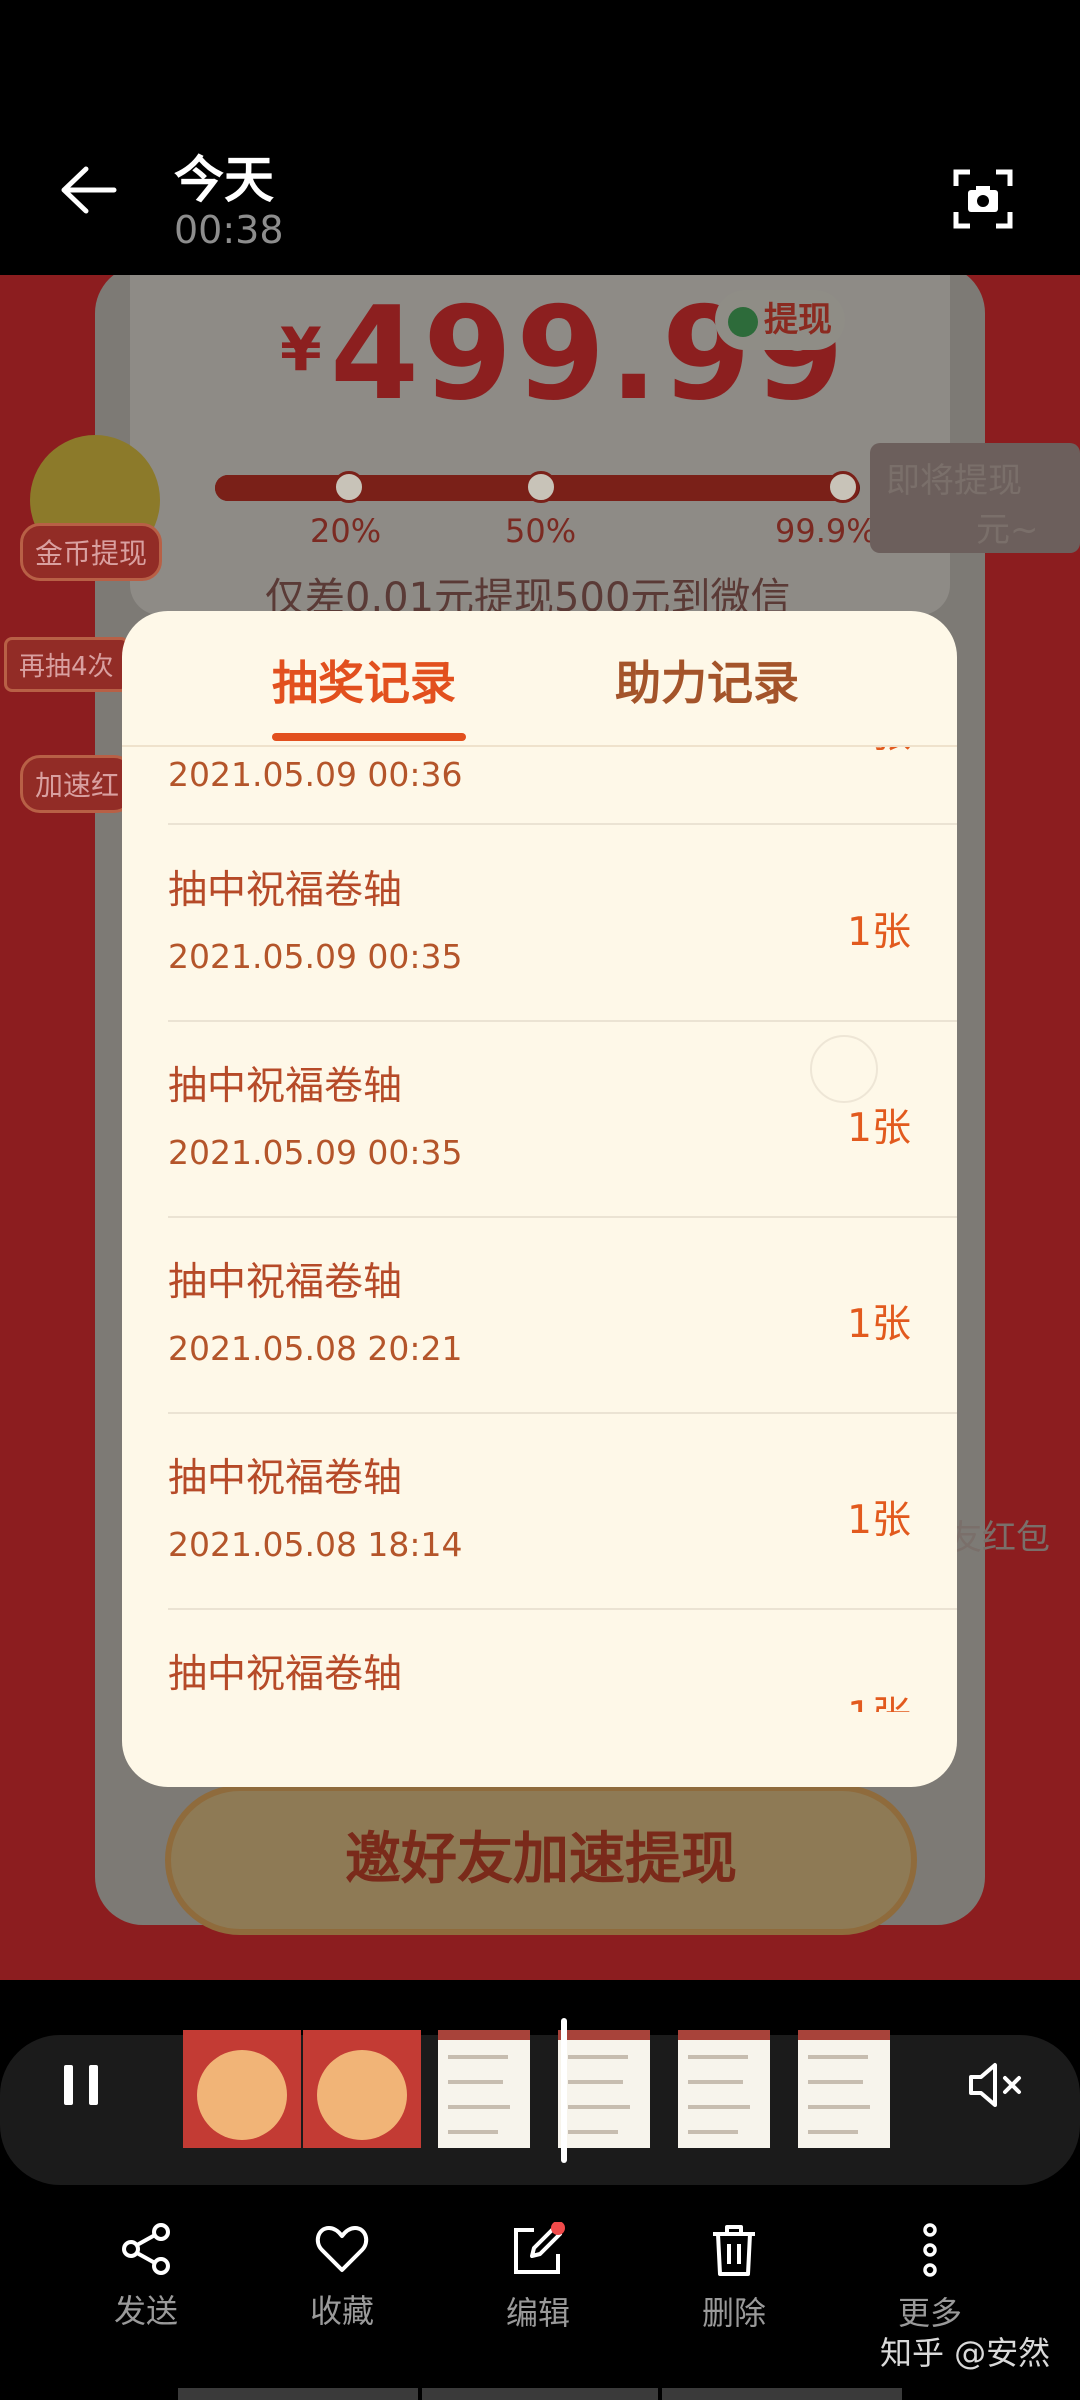 Image resolution: width=1080 pixels, height=2400 pixels. I want to click on speaker-muted-icon, so click(995, 2085).